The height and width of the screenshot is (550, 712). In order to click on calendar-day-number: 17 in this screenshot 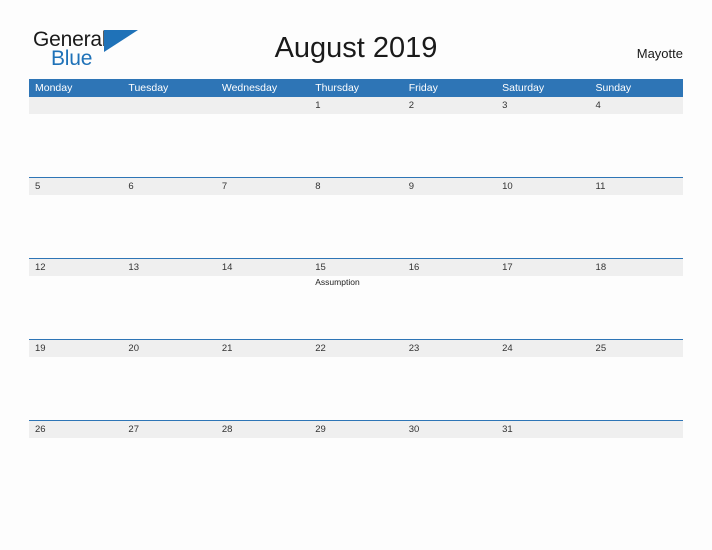, I will do `click(542, 267)`.